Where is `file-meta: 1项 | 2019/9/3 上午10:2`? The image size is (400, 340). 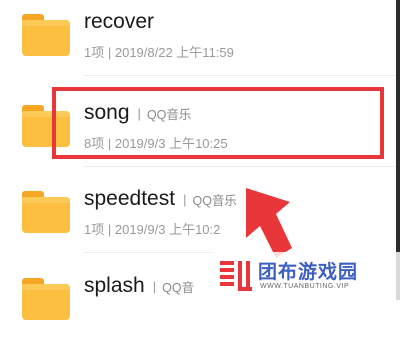 file-meta: 1项 | 2019/9/3 上午10:2 is located at coordinates (152, 228).